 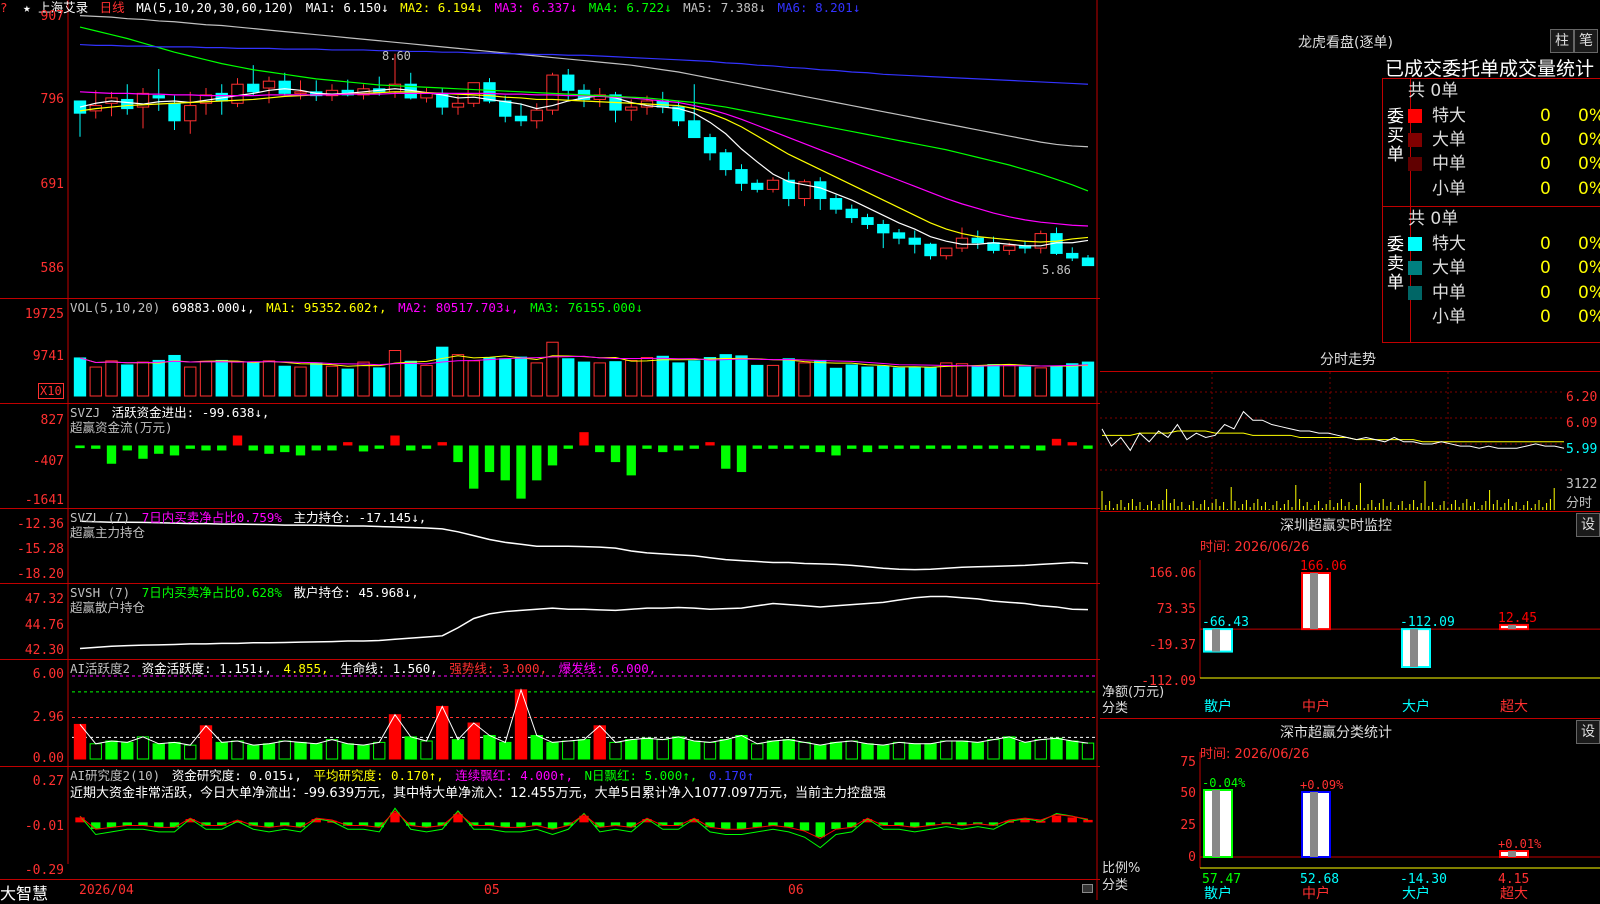 I want to click on main-y-label: 907, so click(x=52, y=16).